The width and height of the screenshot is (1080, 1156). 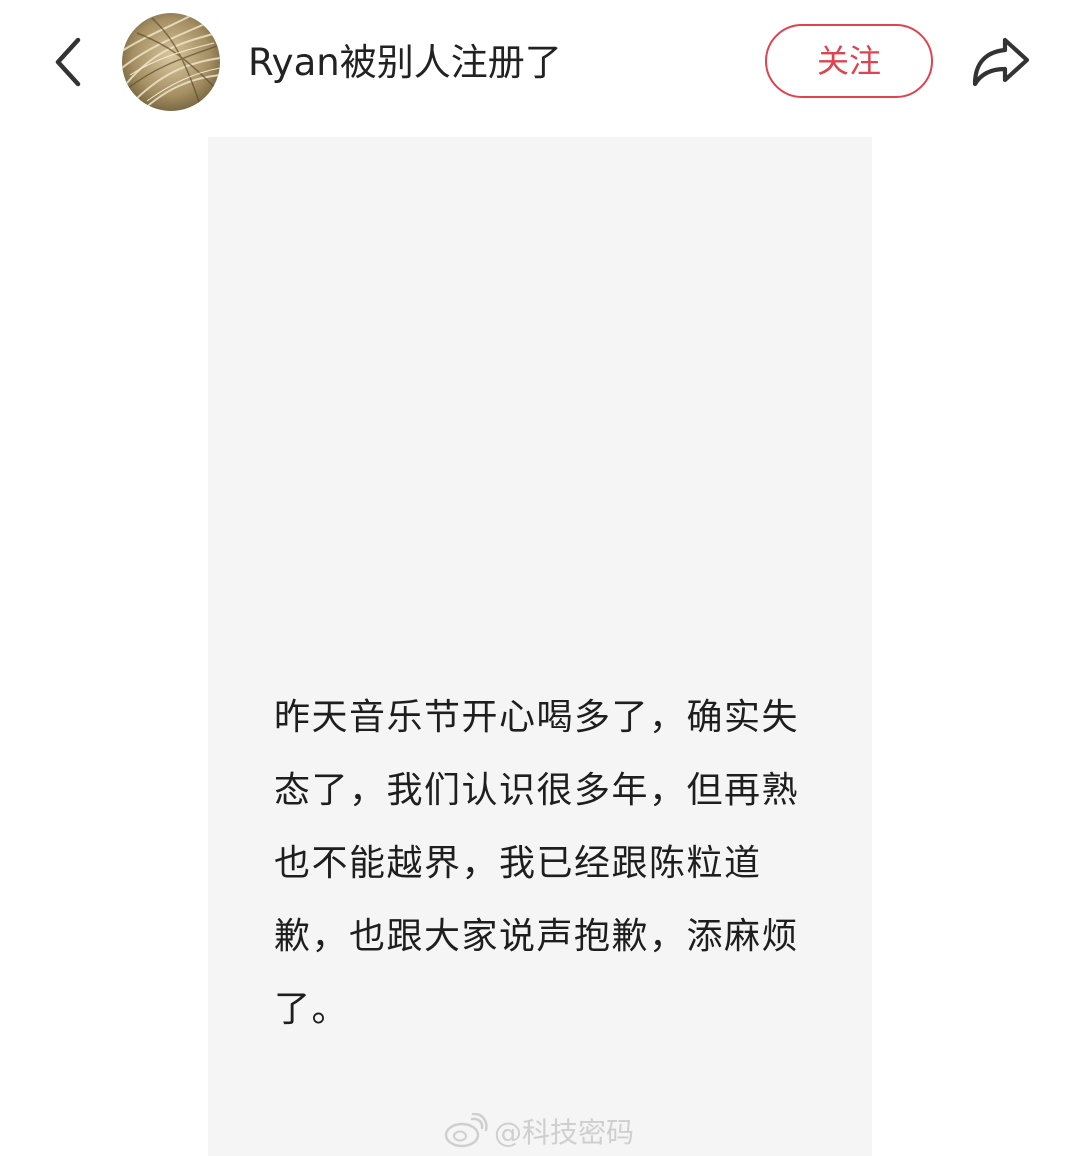 I want to click on chevron-left-icon, so click(x=68, y=62).